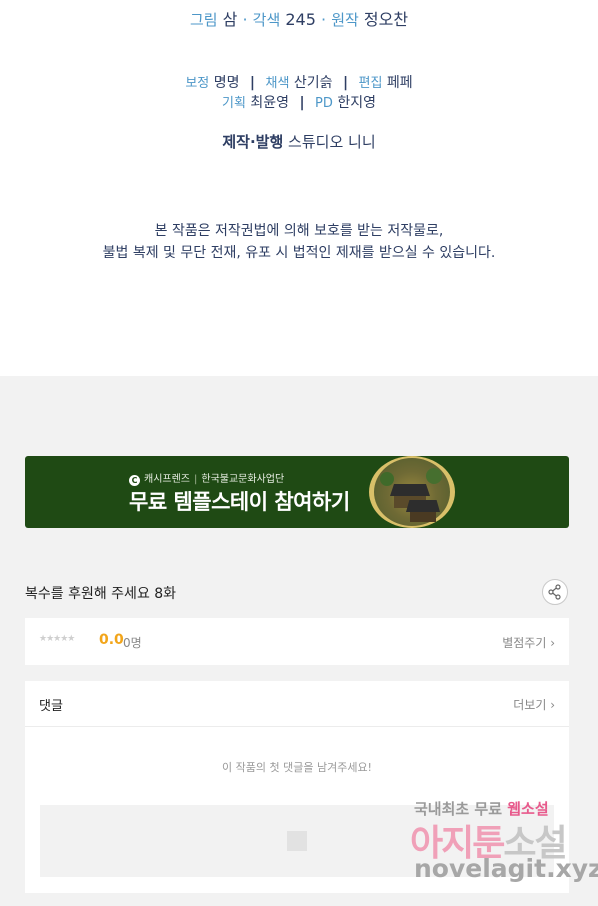  Describe the element at coordinates (57, 639) in the screenshot. I see `rating-stars: ★★★★★` at that location.